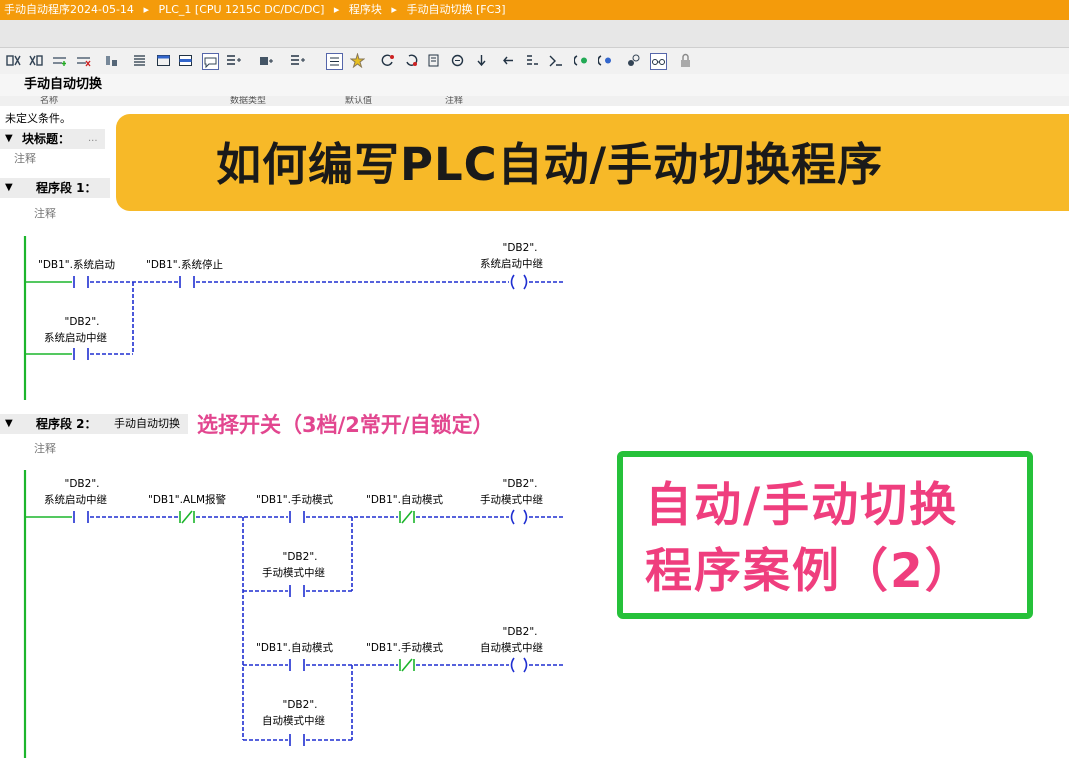 This screenshot has width=1069, height=758. I want to click on tag-db1-system-start: "DB1".系统启动, so click(76, 264).